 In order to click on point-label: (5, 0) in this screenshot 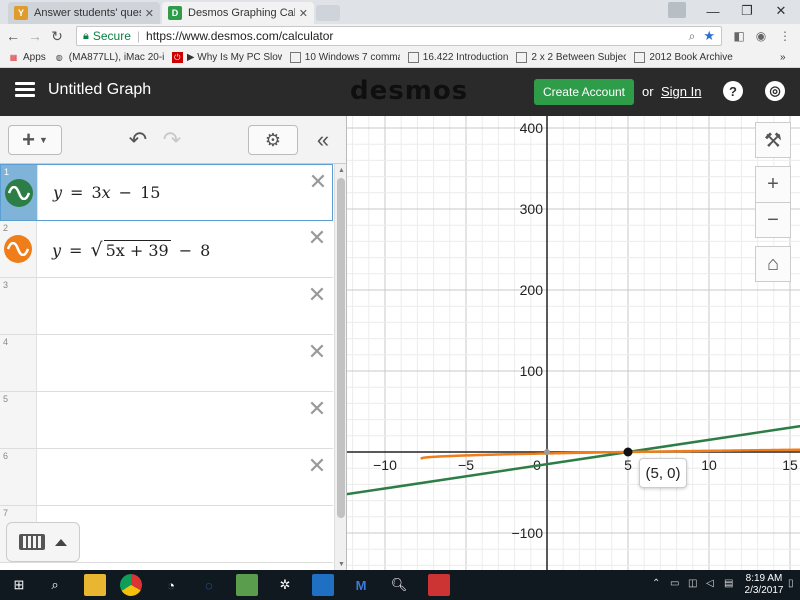, I will do `click(663, 473)`.